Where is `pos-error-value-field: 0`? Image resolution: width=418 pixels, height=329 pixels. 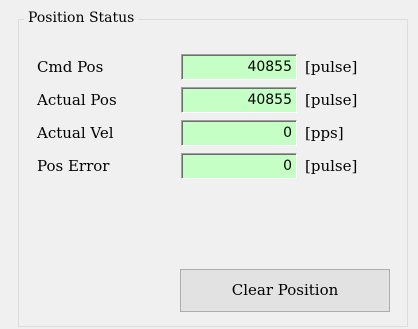 pos-error-value-field: 0 is located at coordinates (239, 166).